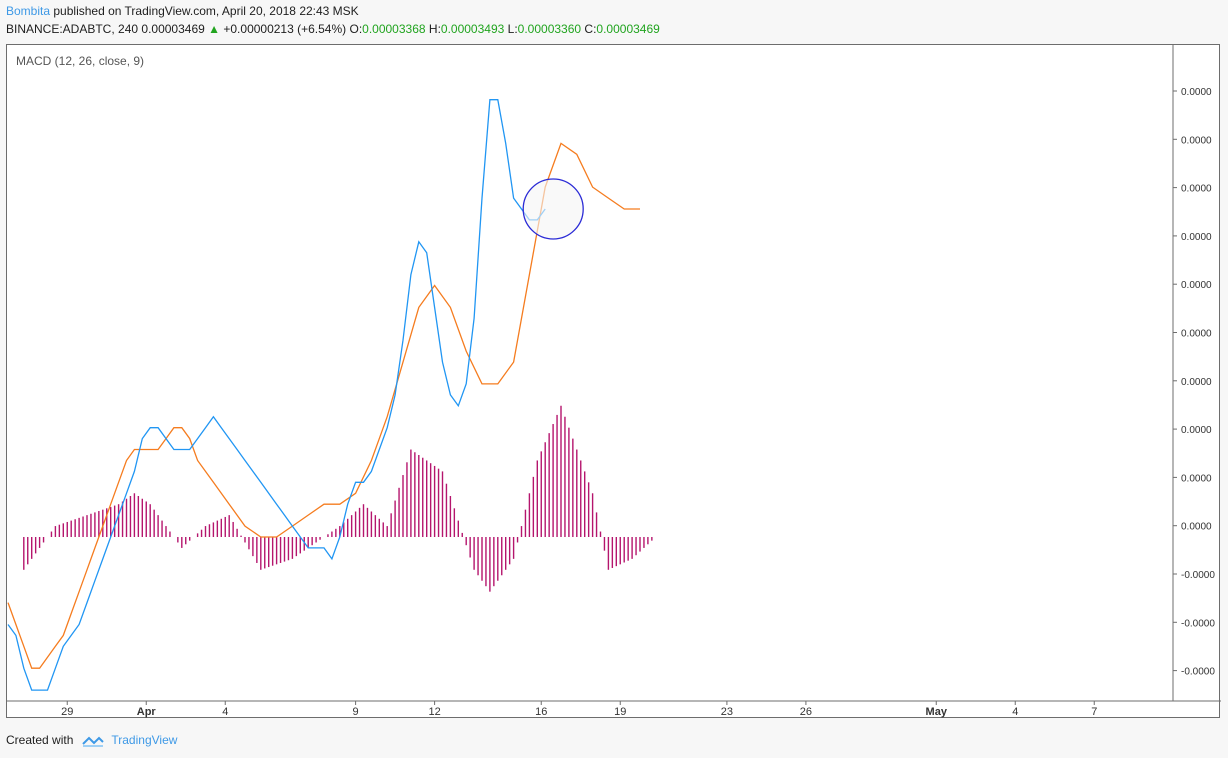 The width and height of the screenshot is (1228, 758). What do you see at coordinates (144, 740) in the screenshot?
I see `tradingview-link: TradingView` at bounding box center [144, 740].